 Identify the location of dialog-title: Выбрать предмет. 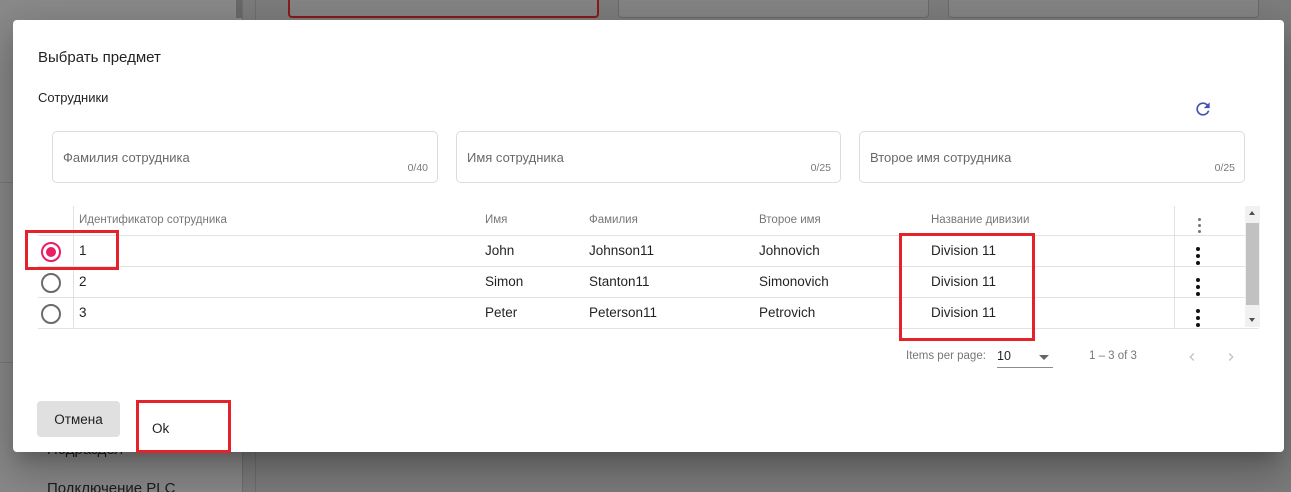
(99, 57).